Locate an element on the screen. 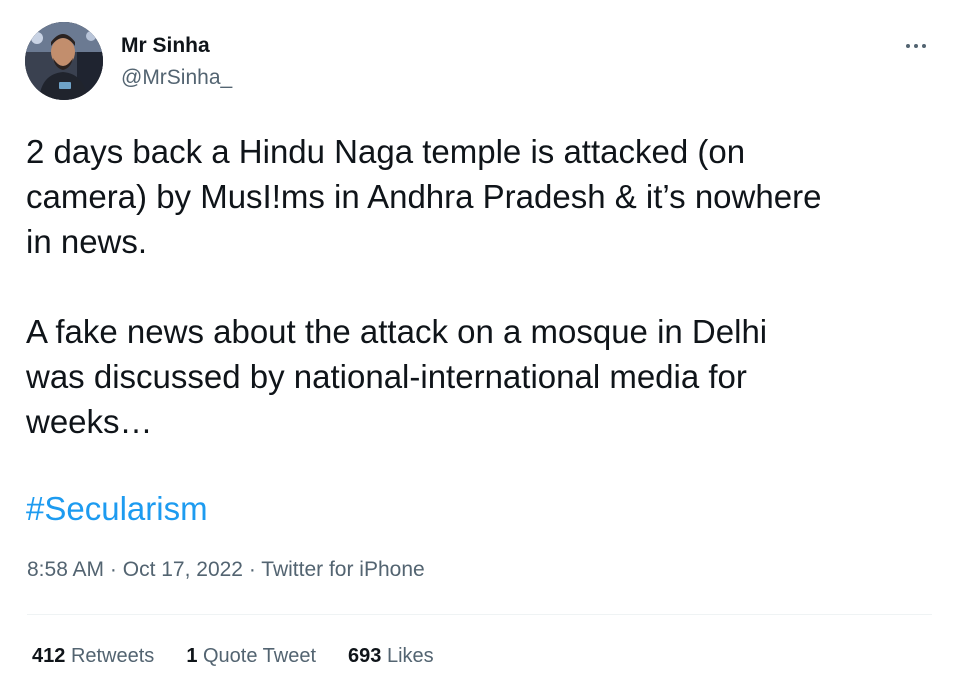  tweet-source: Twitter for iPhone is located at coordinates (342, 569).